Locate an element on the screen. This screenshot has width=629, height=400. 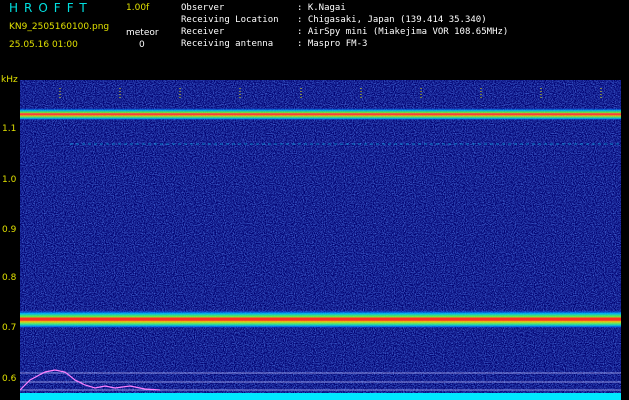
y-tick-label: 0.8 is located at coordinates (9, 278).